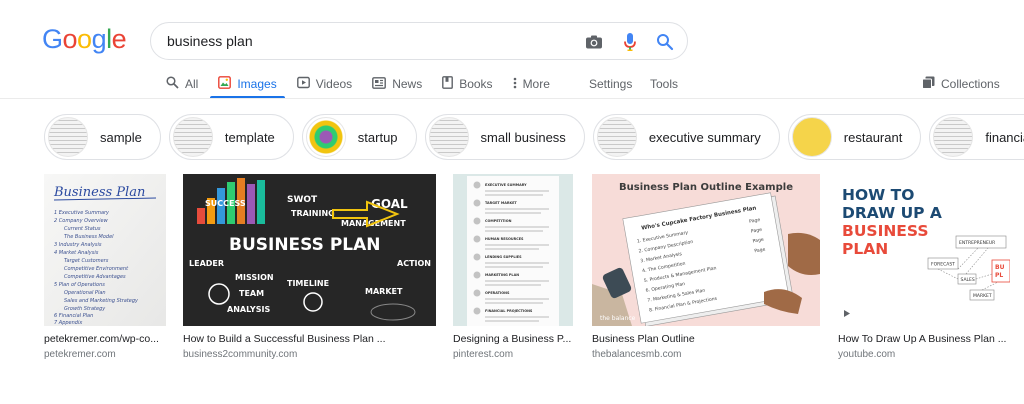 This screenshot has width=1024, height=404. Describe the element at coordinates (192, 84) in the screenshot. I see `tab-label: All` at that location.